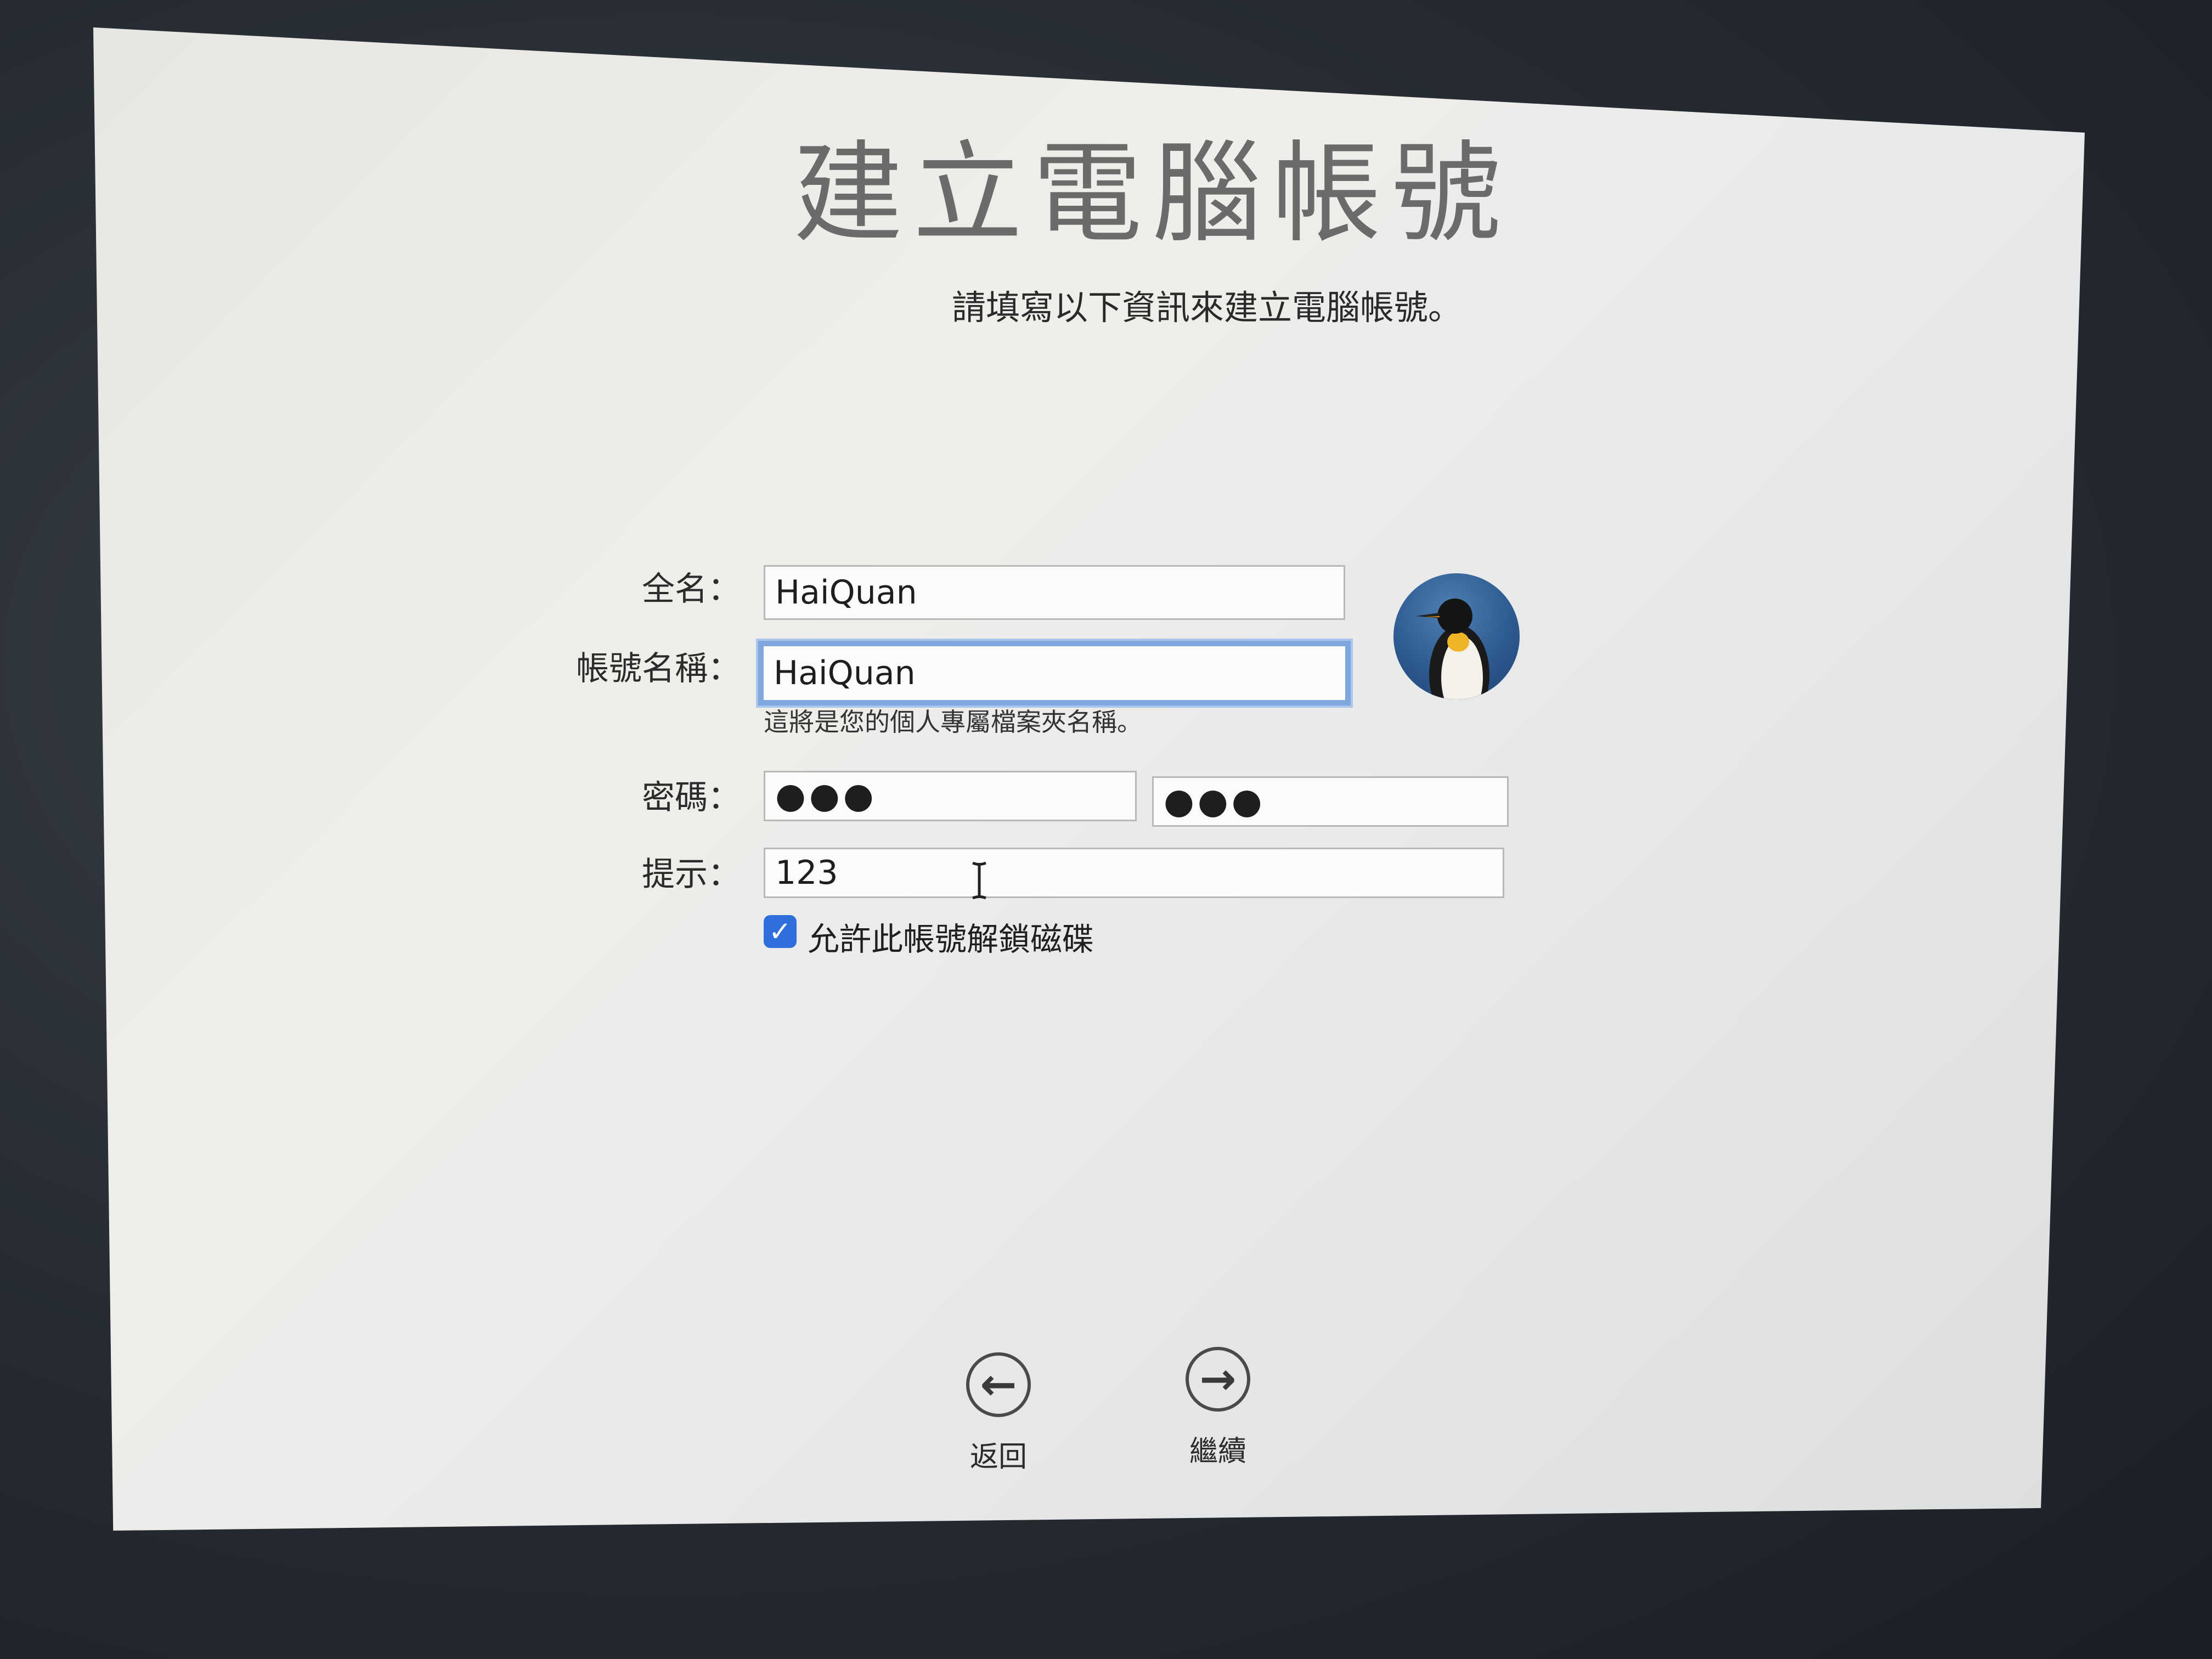  Describe the element at coordinates (1207, 307) in the screenshot. I see `page-subtitle: 請填寫以下資訊來建立電腦帳號。` at that location.